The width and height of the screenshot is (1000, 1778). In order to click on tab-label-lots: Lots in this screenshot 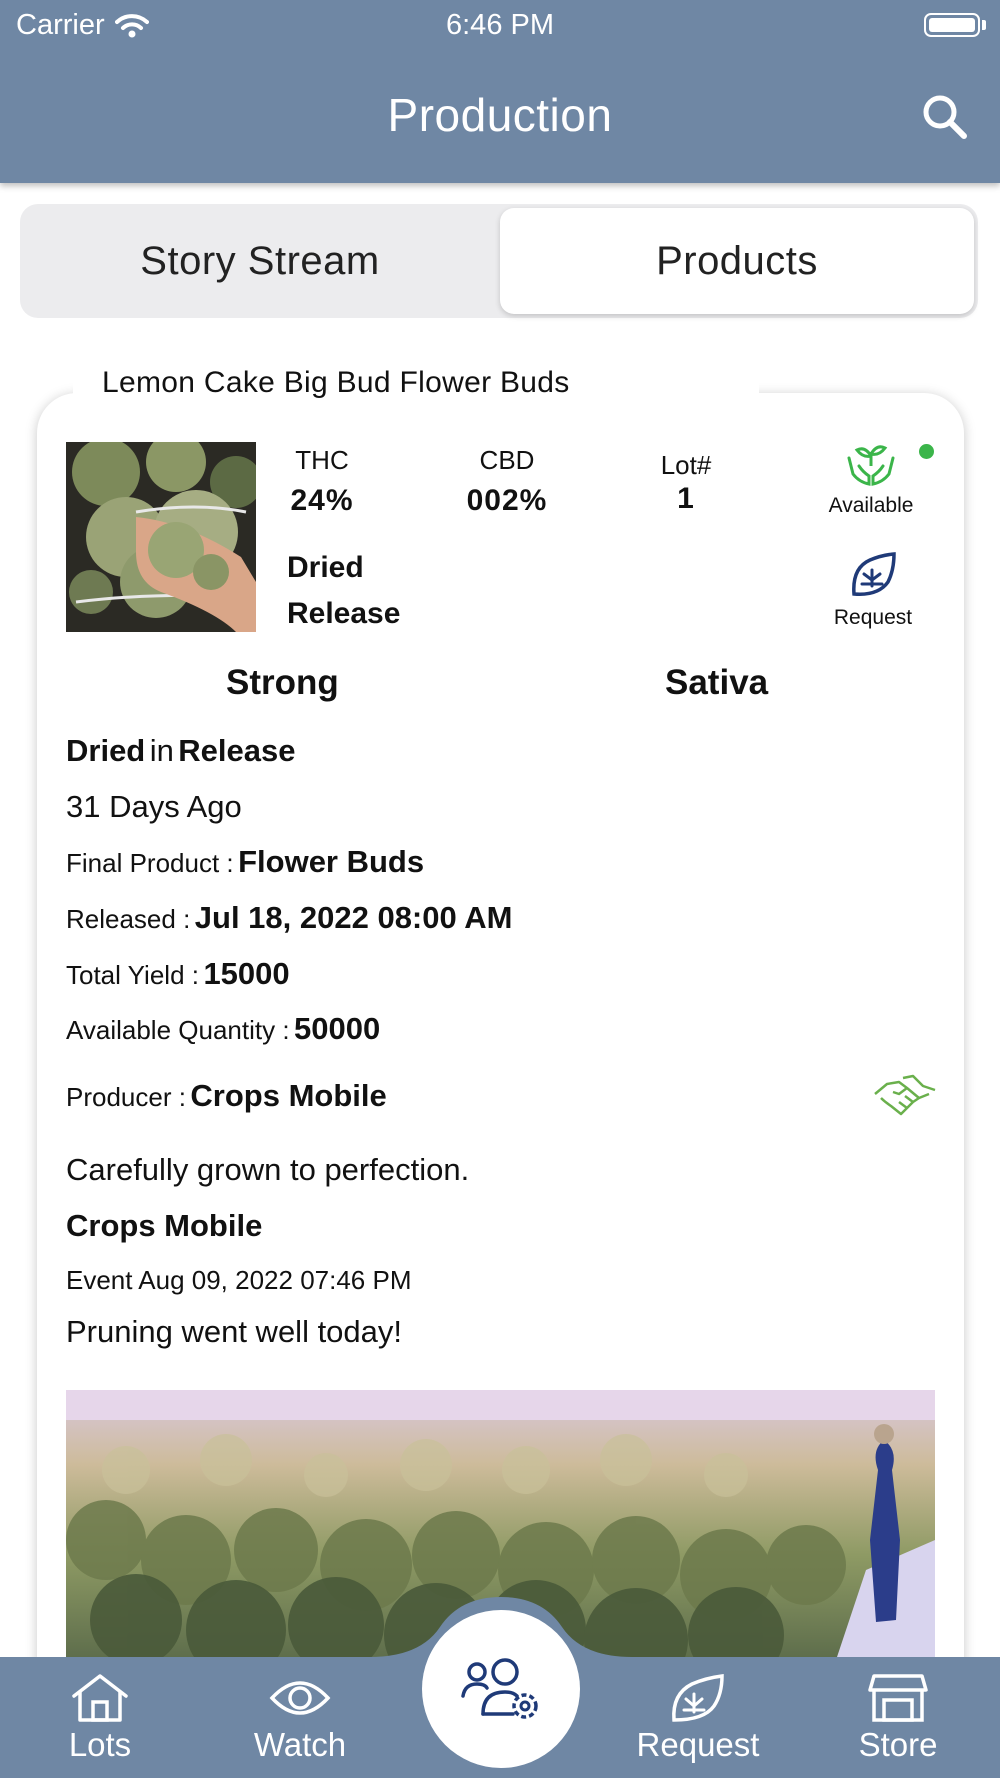, I will do `click(100, 1744)`.